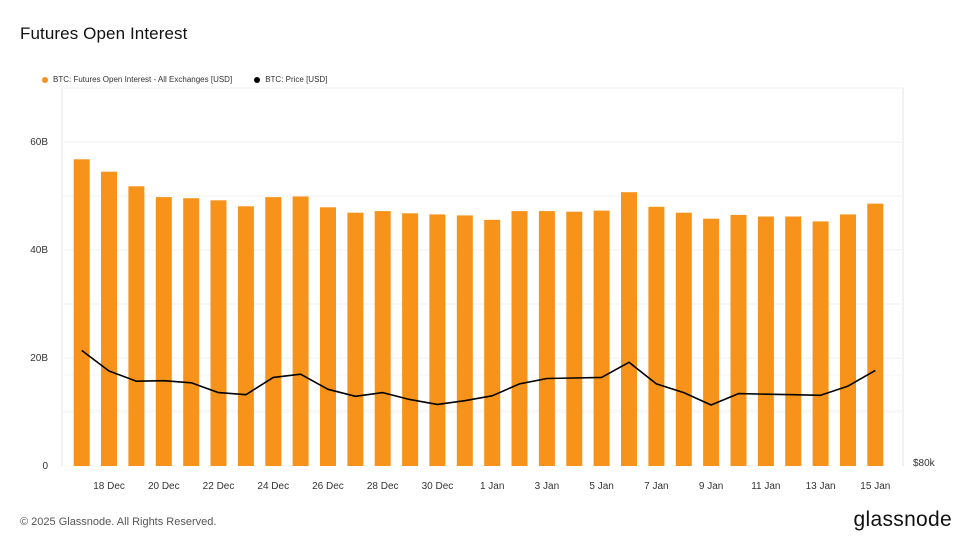  Describe the element at coordinates (81, 313) in the screenshot. I see `bar-17-dec` at that location.